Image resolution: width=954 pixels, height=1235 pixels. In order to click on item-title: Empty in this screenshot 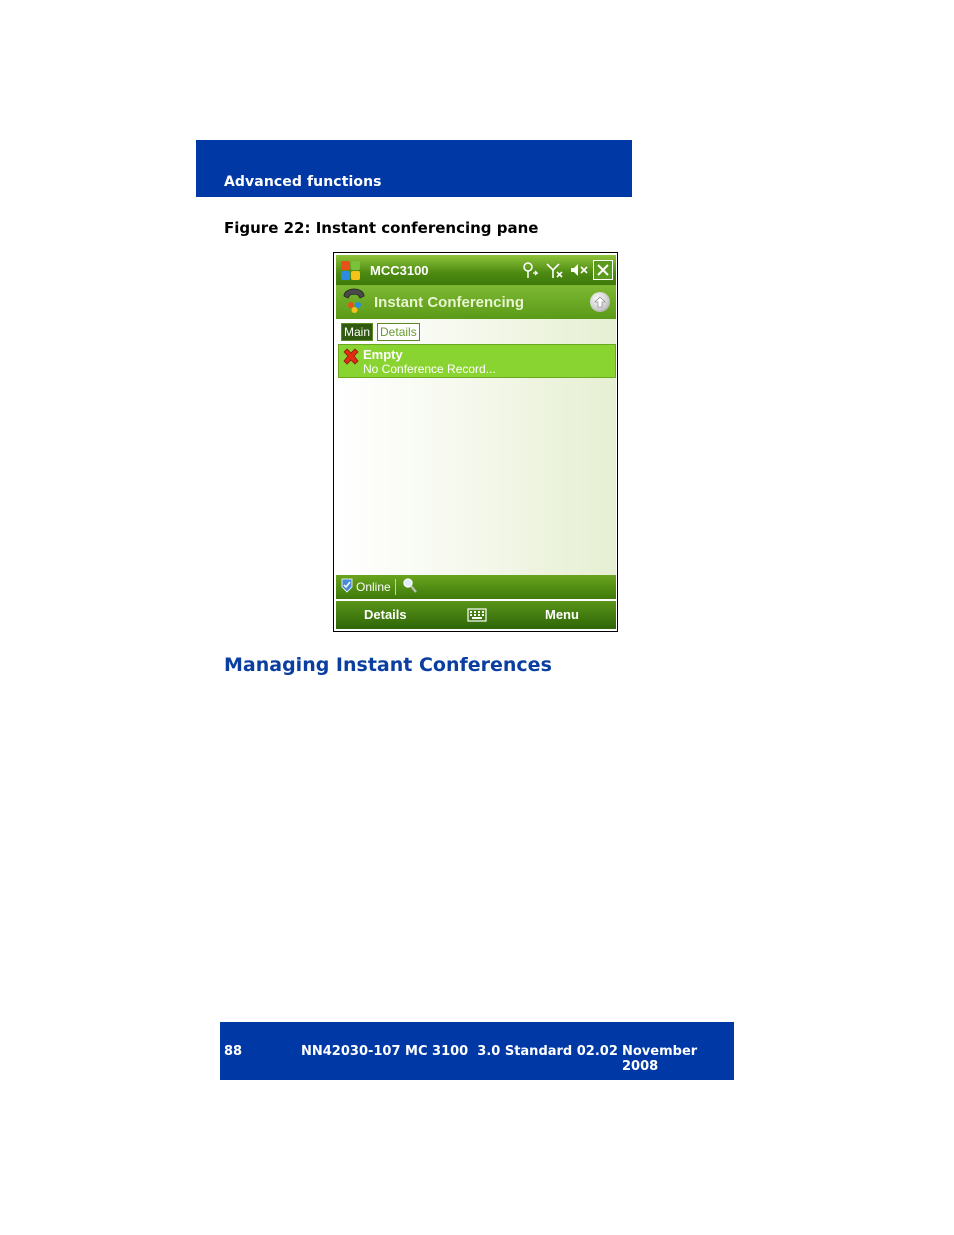, I will do `click(383, 354)`.